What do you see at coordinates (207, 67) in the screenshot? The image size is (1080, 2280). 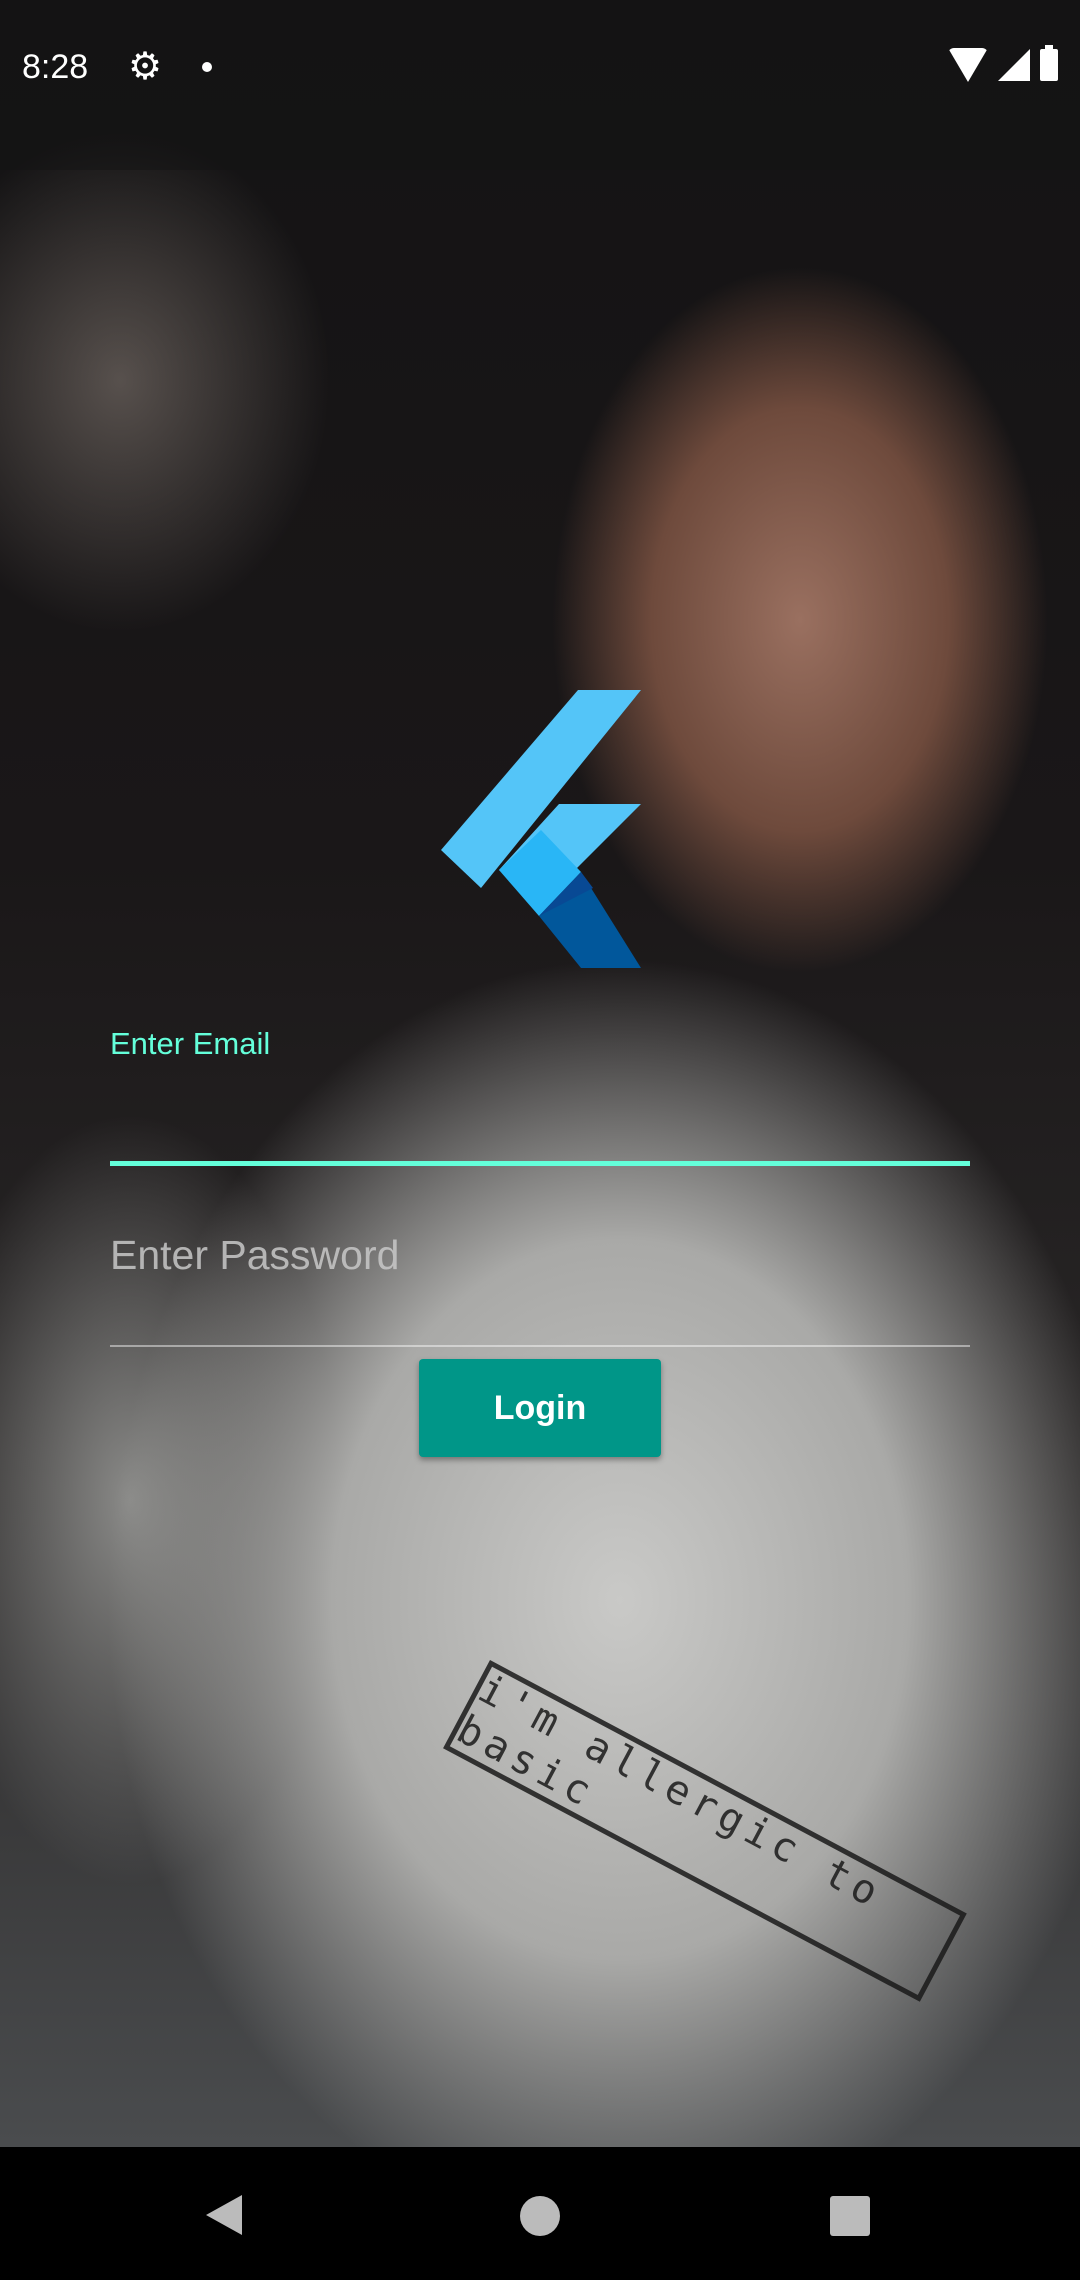 I see `notification-dot-icon` at bounding box center [207, 67].